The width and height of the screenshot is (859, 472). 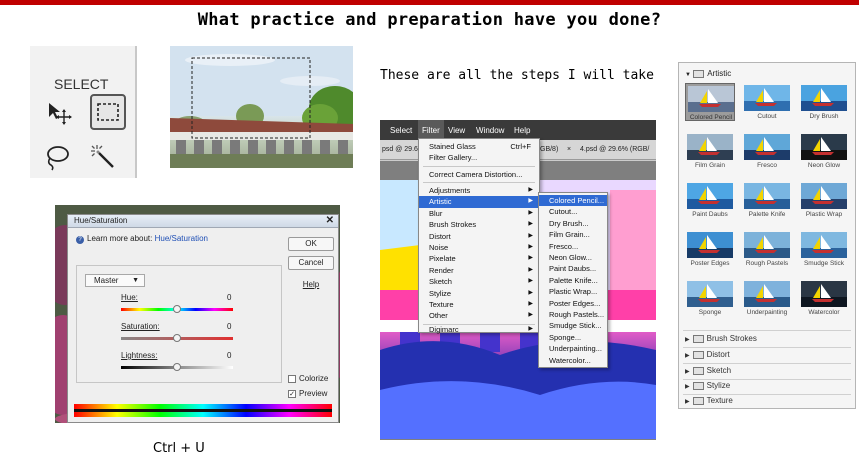 I want to click on lightness-slider-thumb, so click(x=177, y=367).